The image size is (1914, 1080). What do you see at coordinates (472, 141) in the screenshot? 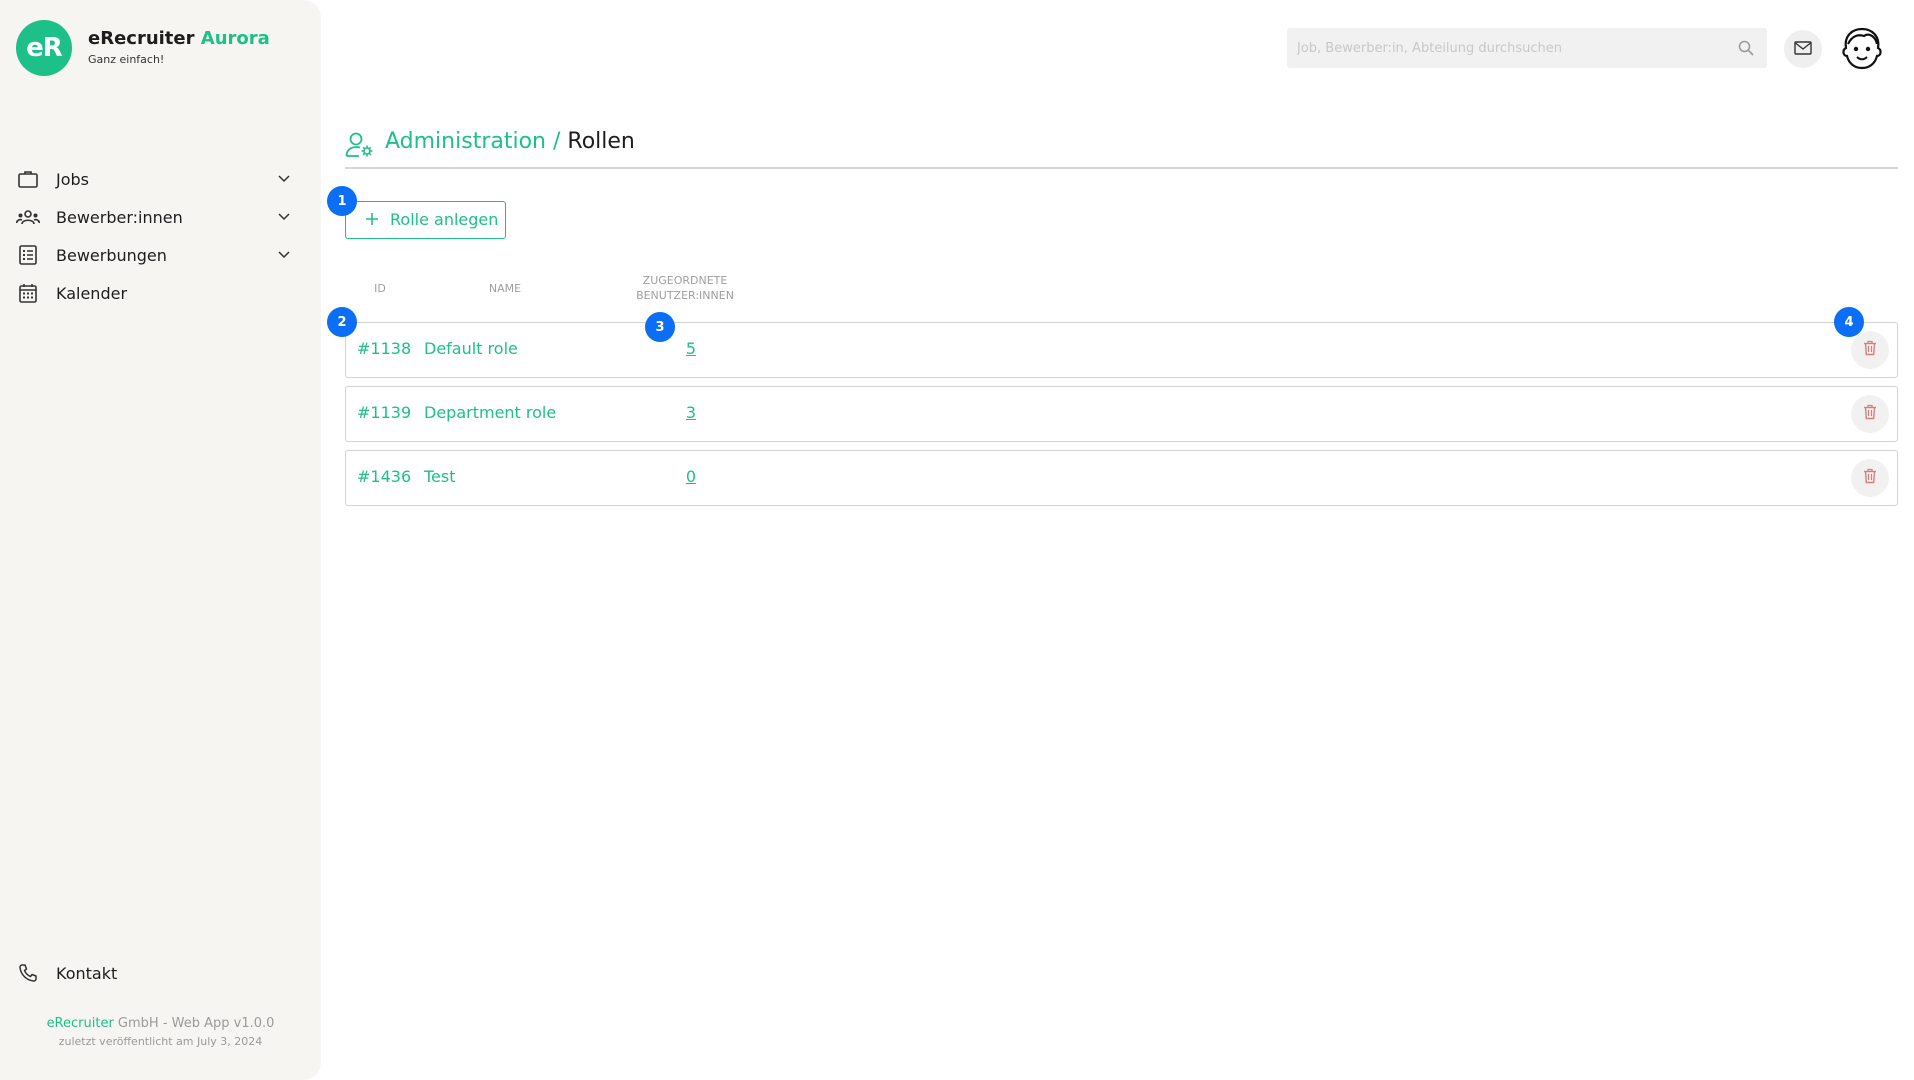
I see `breadcrumb-administration: Administration /` at bounding box center [472, 141].